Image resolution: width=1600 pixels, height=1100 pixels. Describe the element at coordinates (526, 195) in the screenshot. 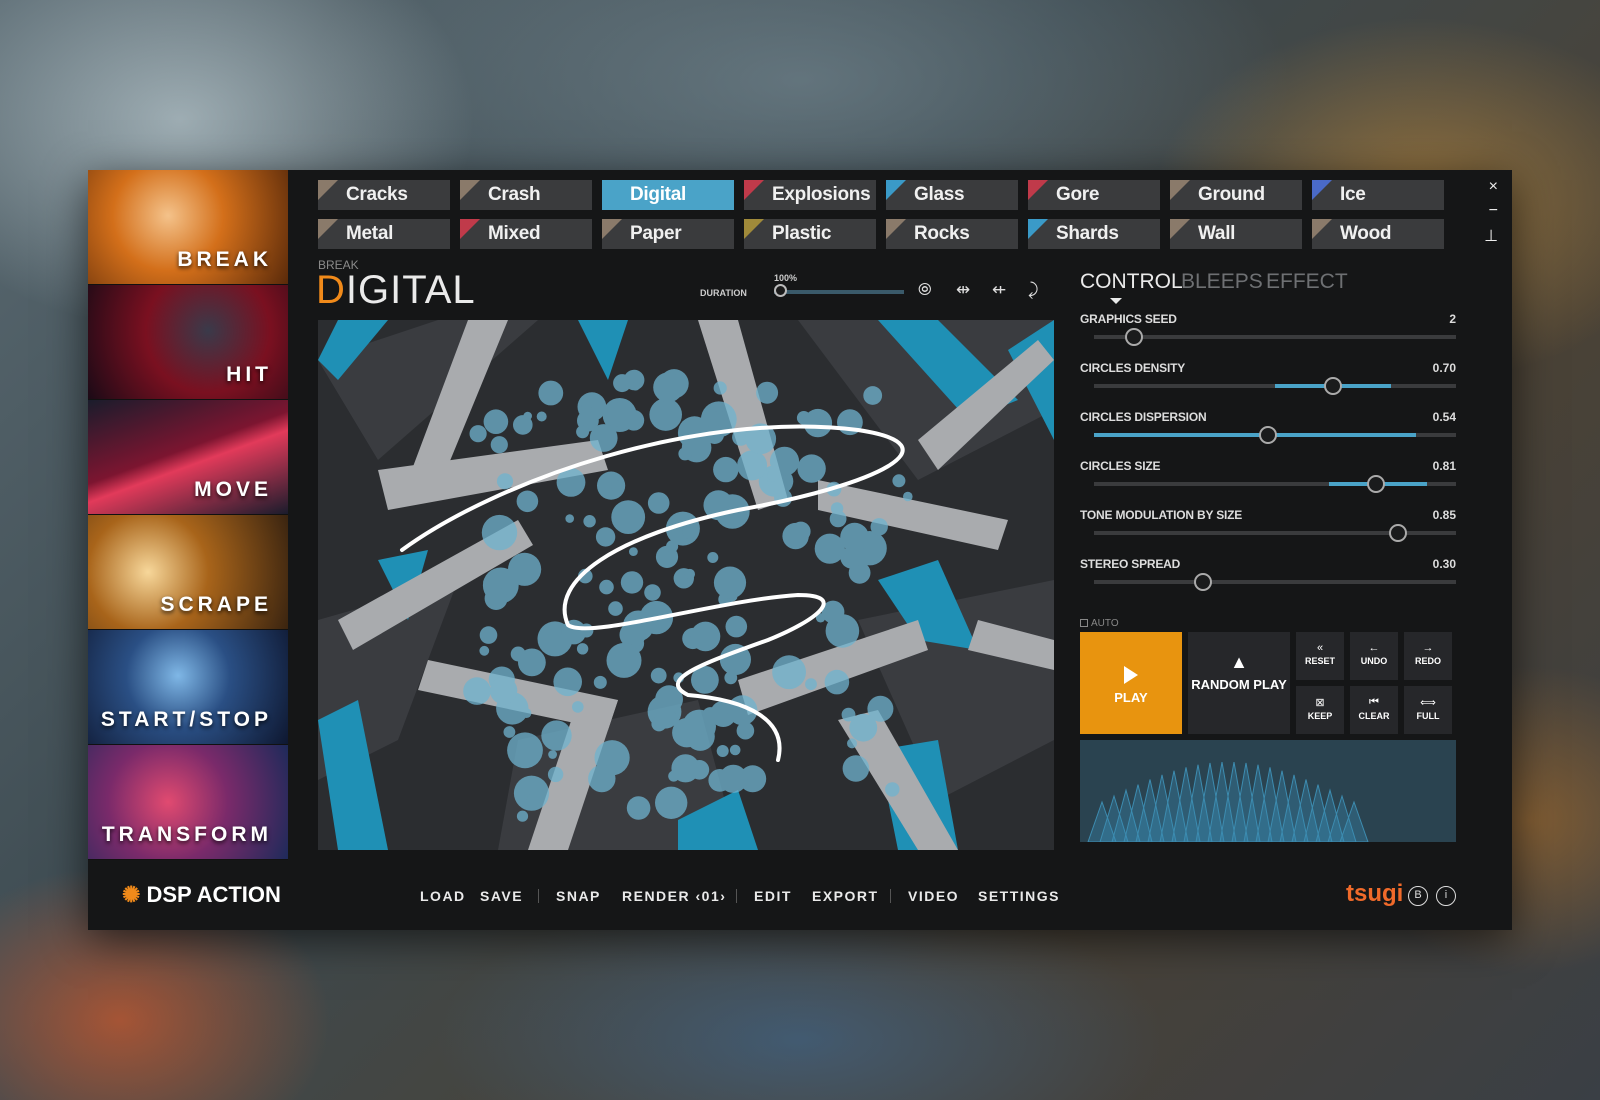

I see `tag-crash: Crash` at that location.